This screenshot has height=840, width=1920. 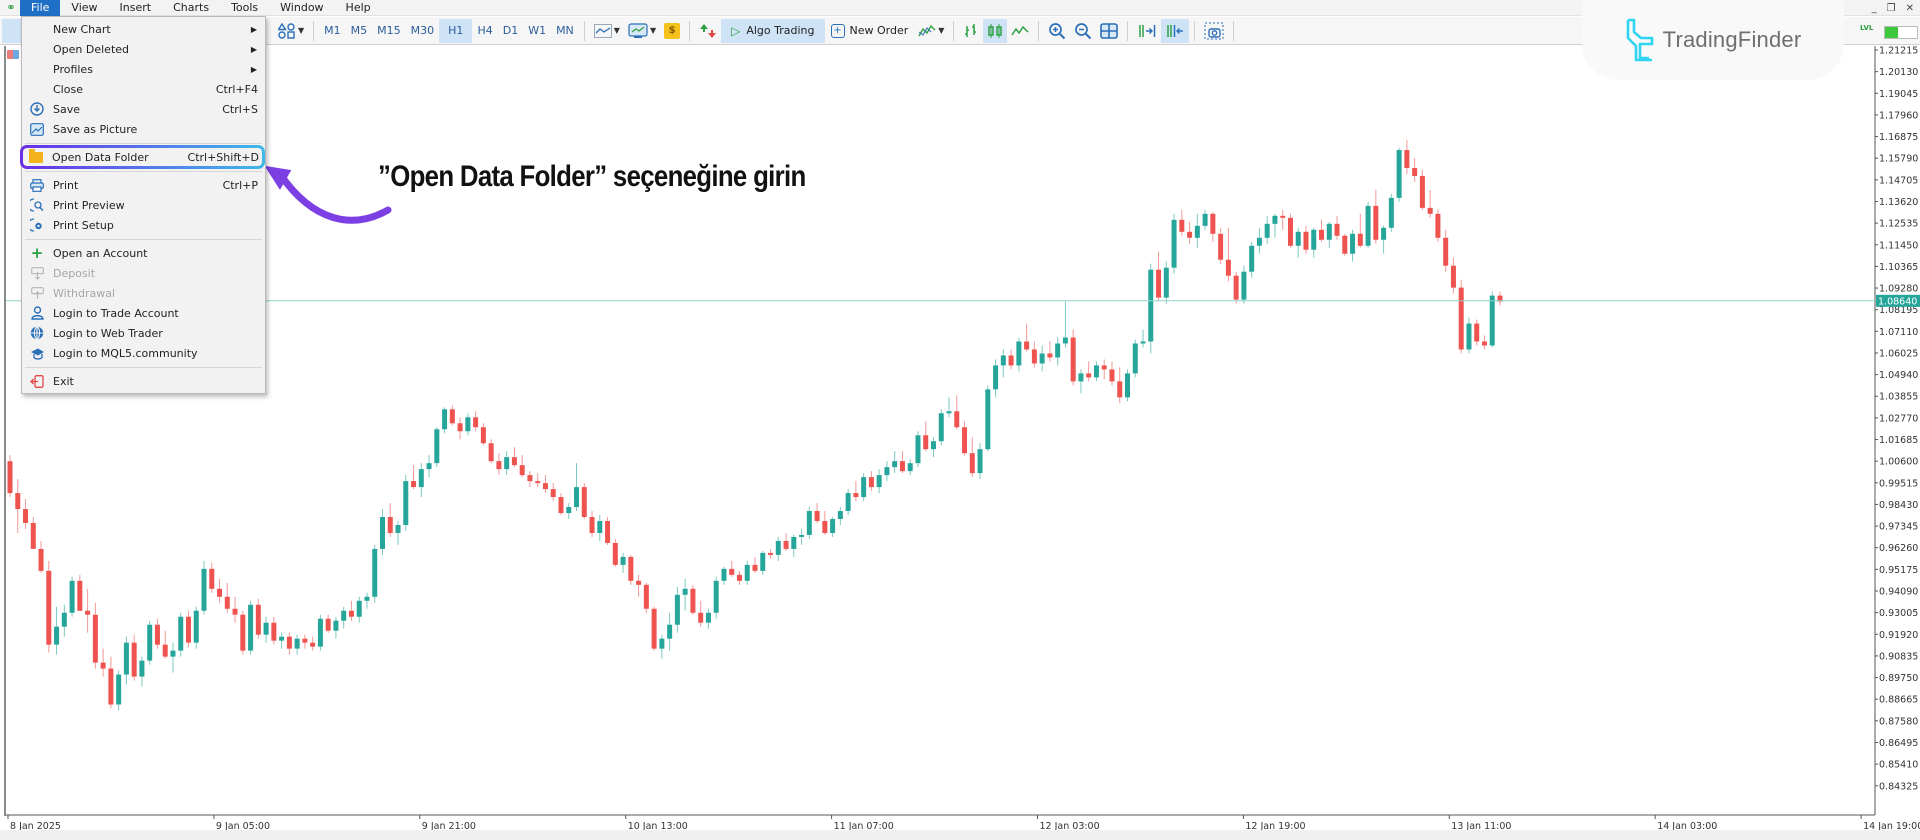 What do you see at coordinates (143, 89) in the screenshot?
I see `file-menu-item-close: Close Ctrl+F4` at bounding box center [143, 89].